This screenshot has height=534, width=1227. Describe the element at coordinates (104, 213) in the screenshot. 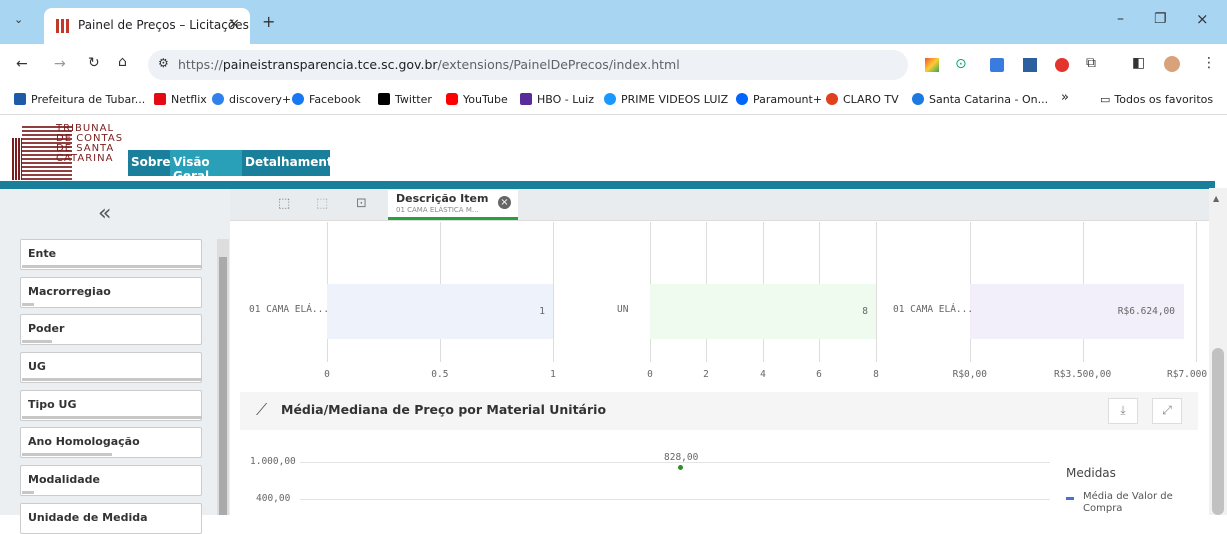

I see `collapse-sidebar-icon: «` at that location.